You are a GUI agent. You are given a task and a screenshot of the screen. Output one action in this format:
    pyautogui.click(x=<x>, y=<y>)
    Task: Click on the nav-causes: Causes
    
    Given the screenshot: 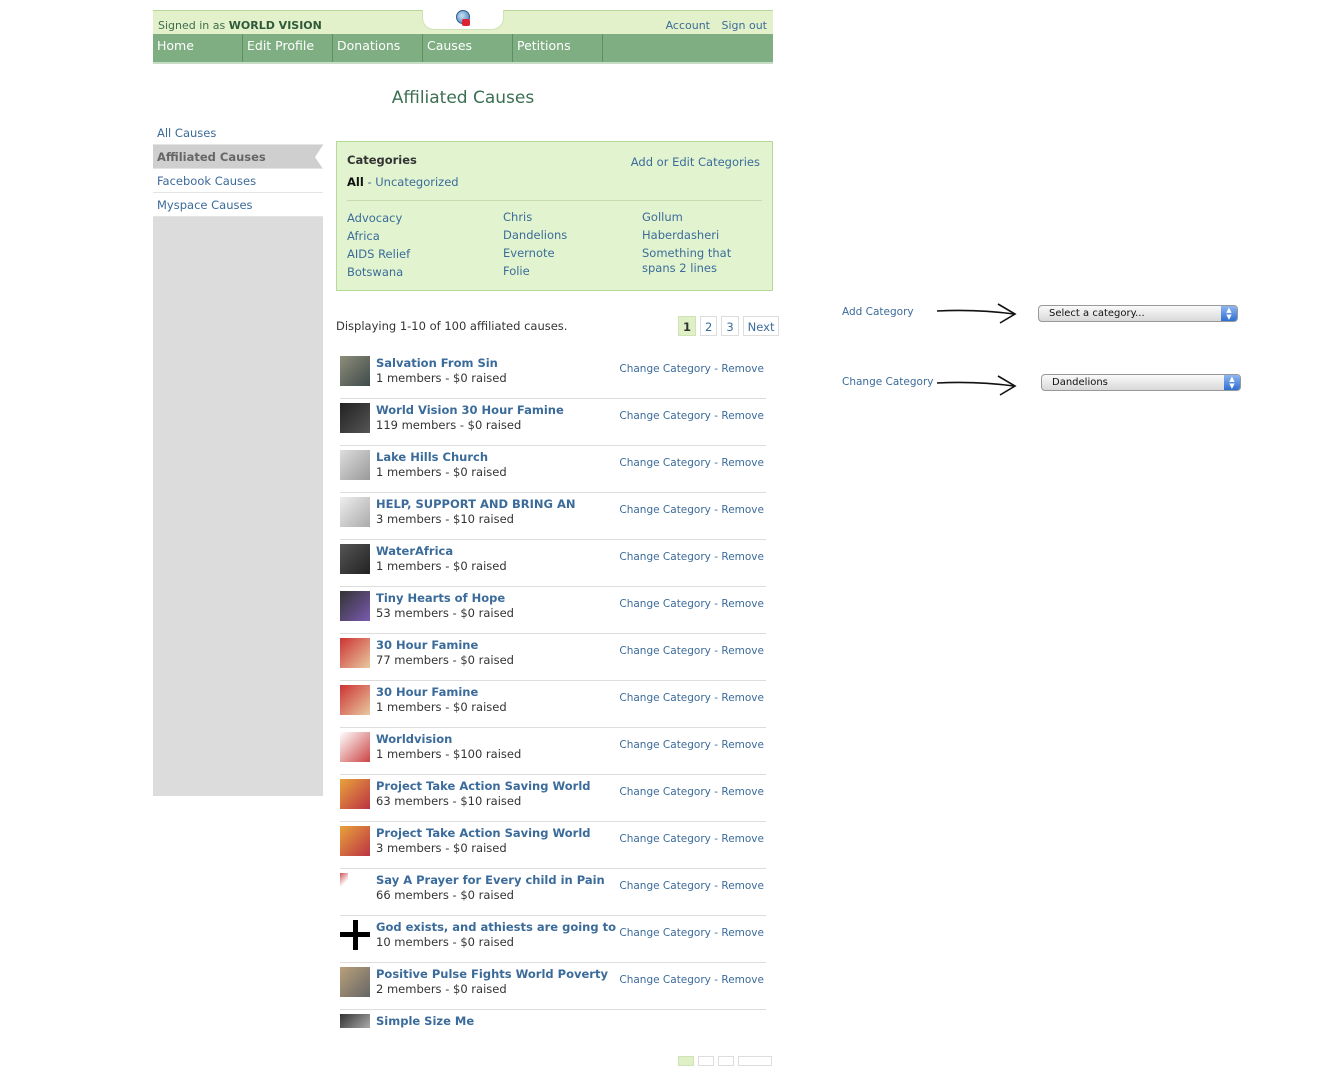 What is the action you would take?
    pyautogui.click(x=468, y=48)
    